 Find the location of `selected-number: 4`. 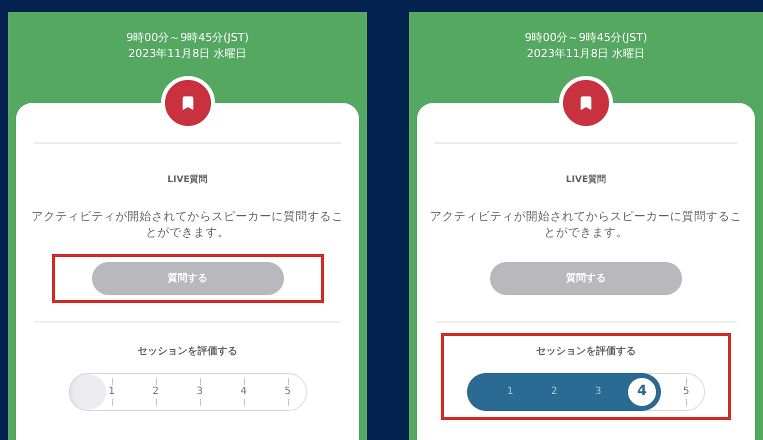

selected-number: 4 is located at coordinates (642, 391).